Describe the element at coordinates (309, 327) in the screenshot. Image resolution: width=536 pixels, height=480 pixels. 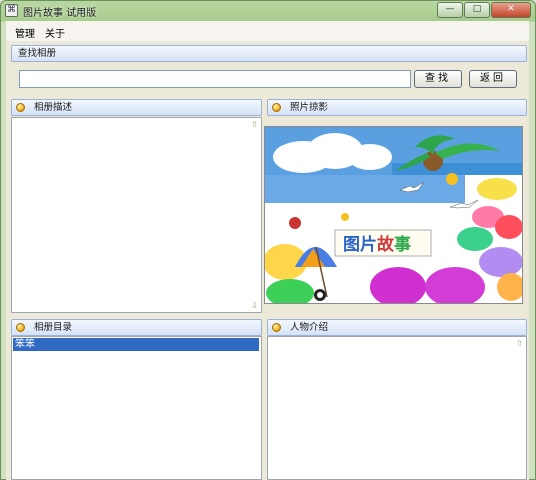
I see `person-intro-title: 人物介绍` at that location.